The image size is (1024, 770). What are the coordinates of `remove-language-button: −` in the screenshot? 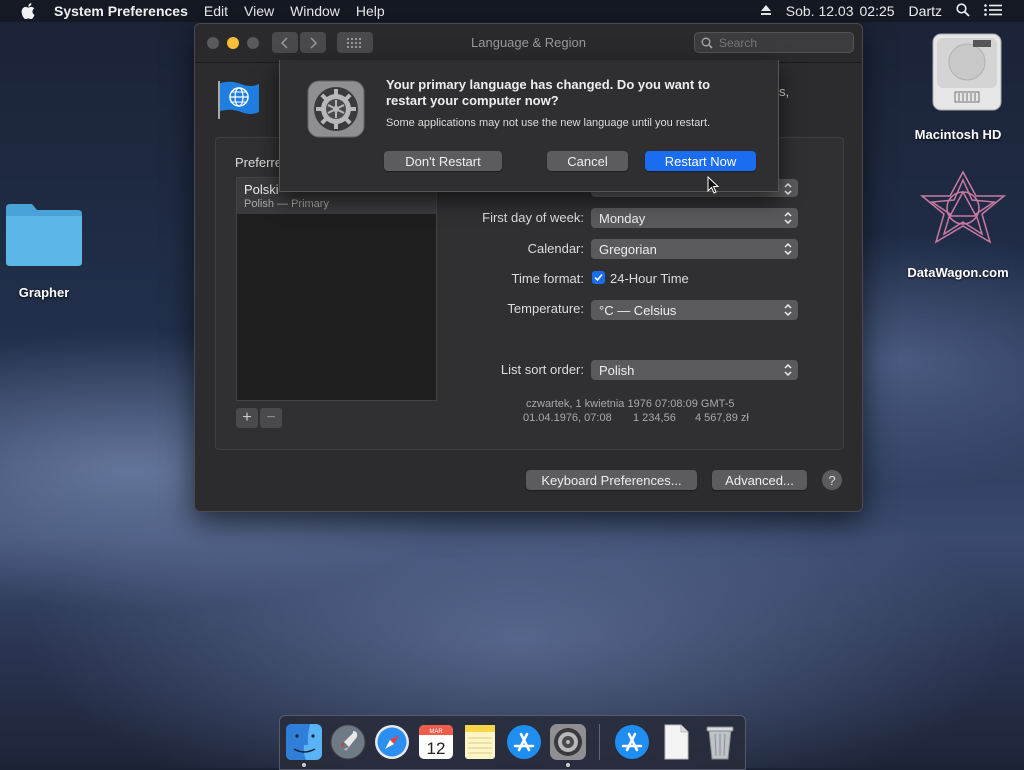 It's located at (271, 418).